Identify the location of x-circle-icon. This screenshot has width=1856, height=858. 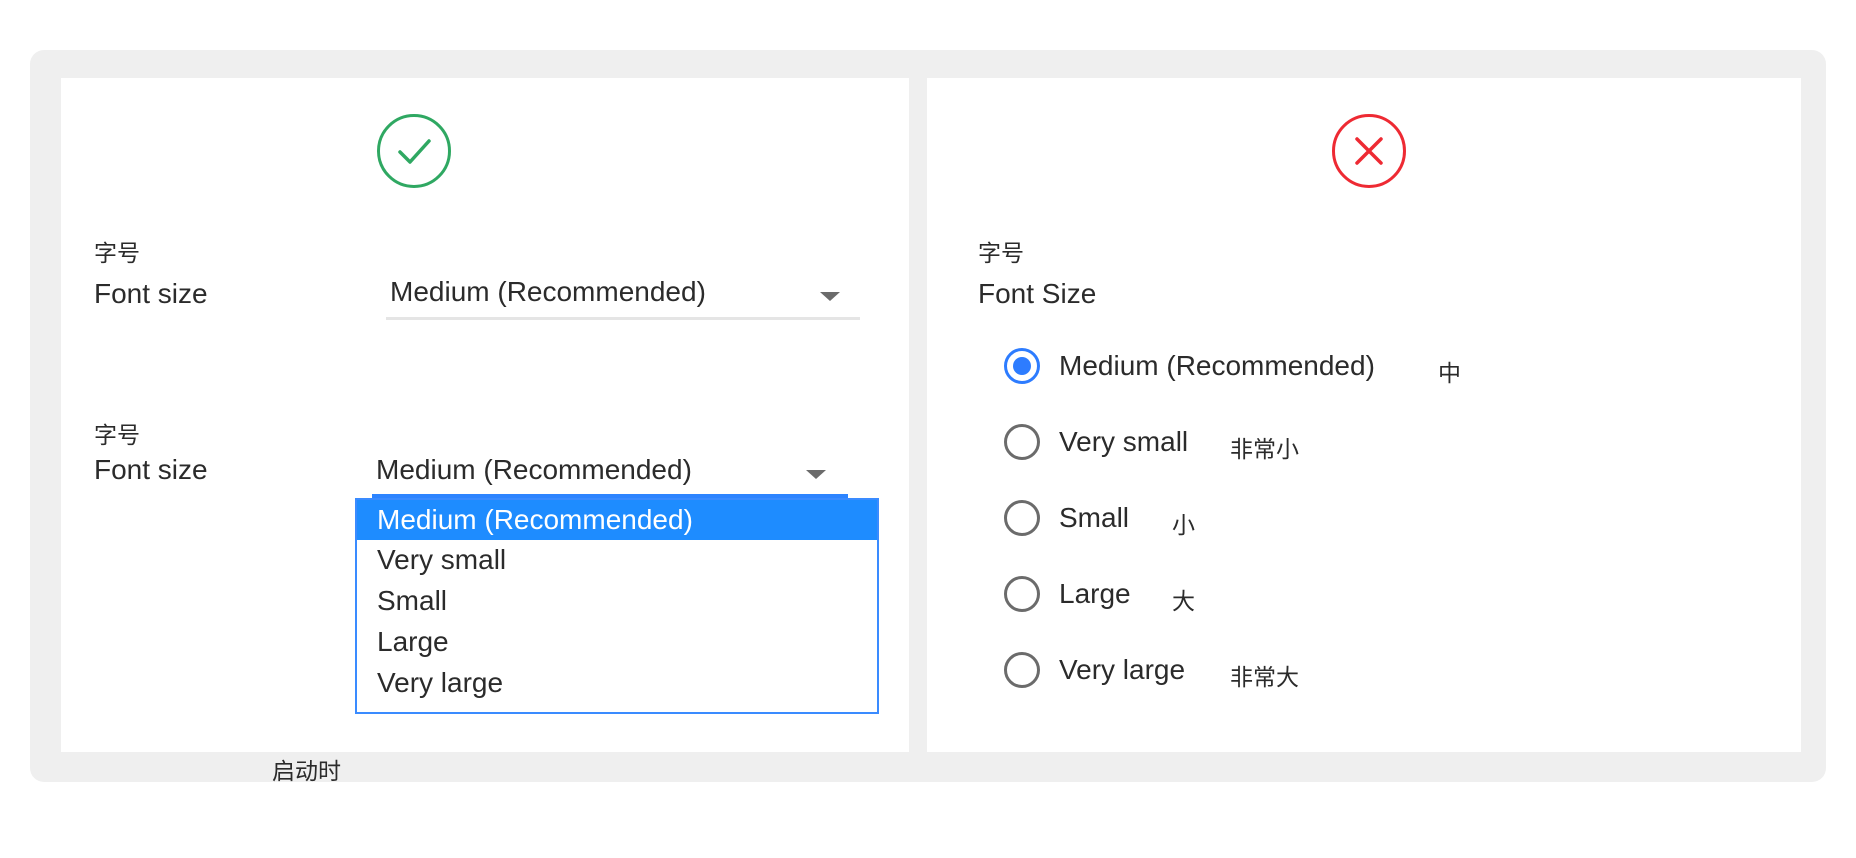
(1369, 151).